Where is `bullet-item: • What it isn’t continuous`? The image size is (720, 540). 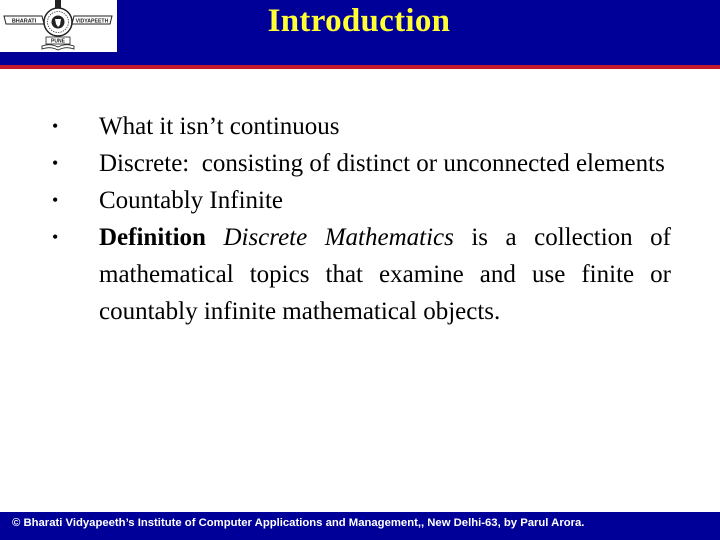 bullet-item: • What it isn’t continuous is located at coordinates (335, 126).